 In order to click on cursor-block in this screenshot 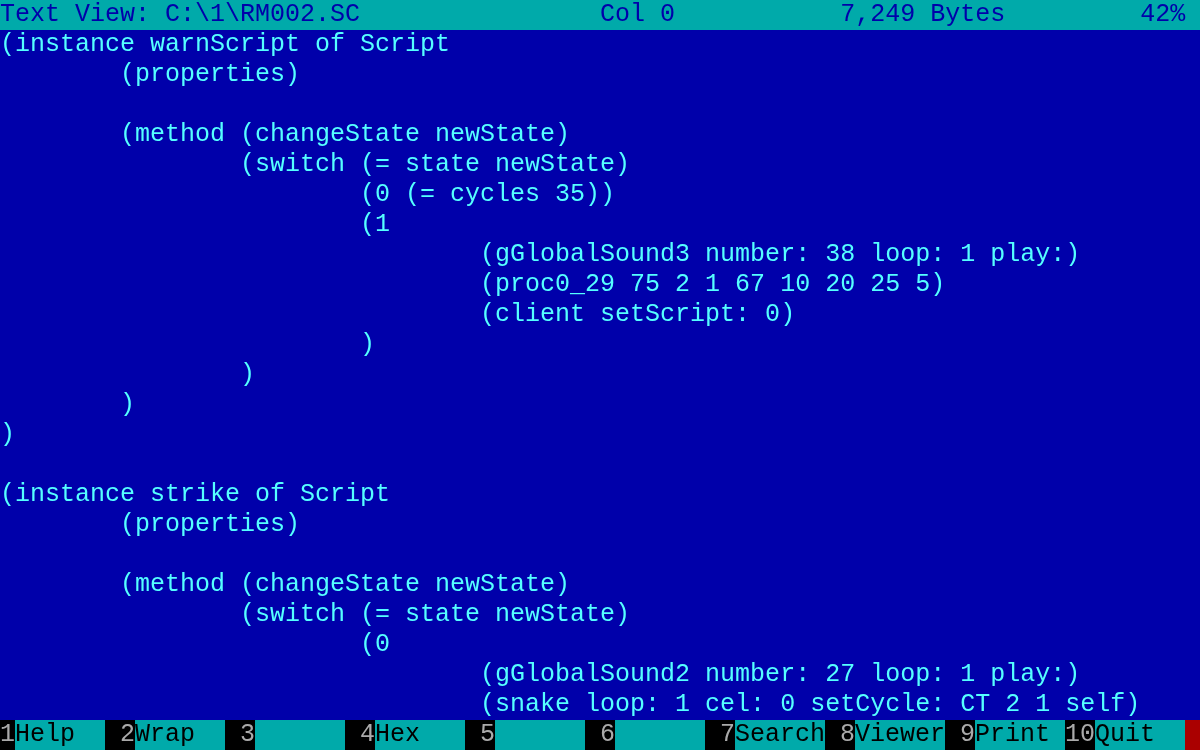, I will do `click(1192, 735)`.